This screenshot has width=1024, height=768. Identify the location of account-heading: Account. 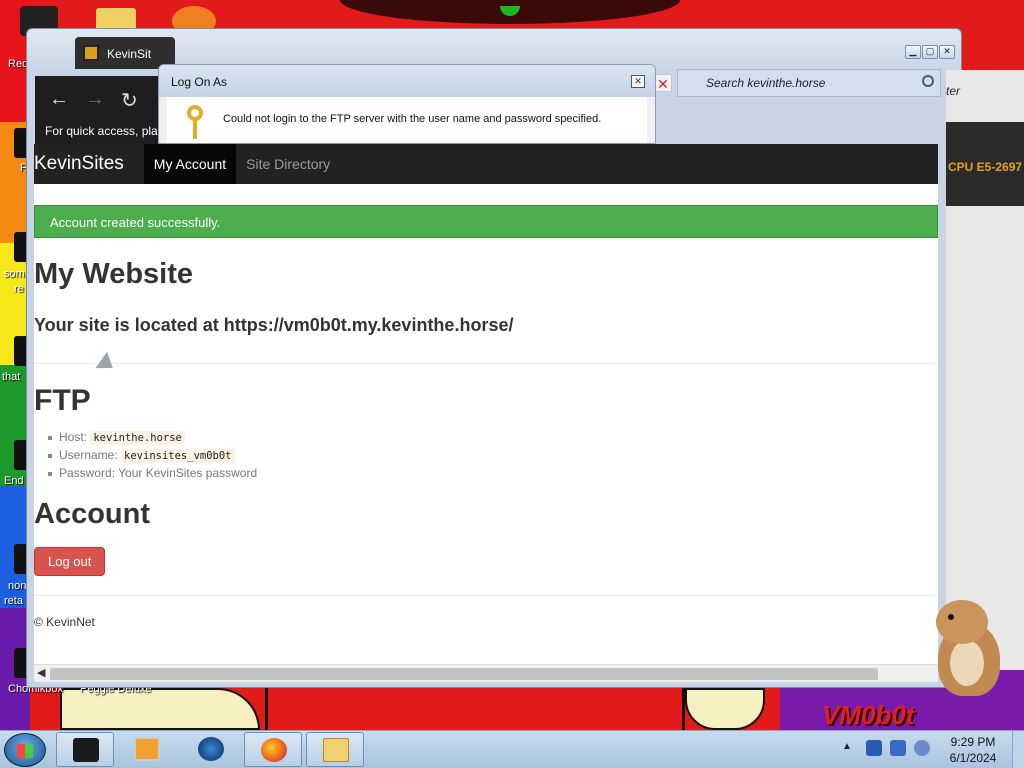
(92, 514).